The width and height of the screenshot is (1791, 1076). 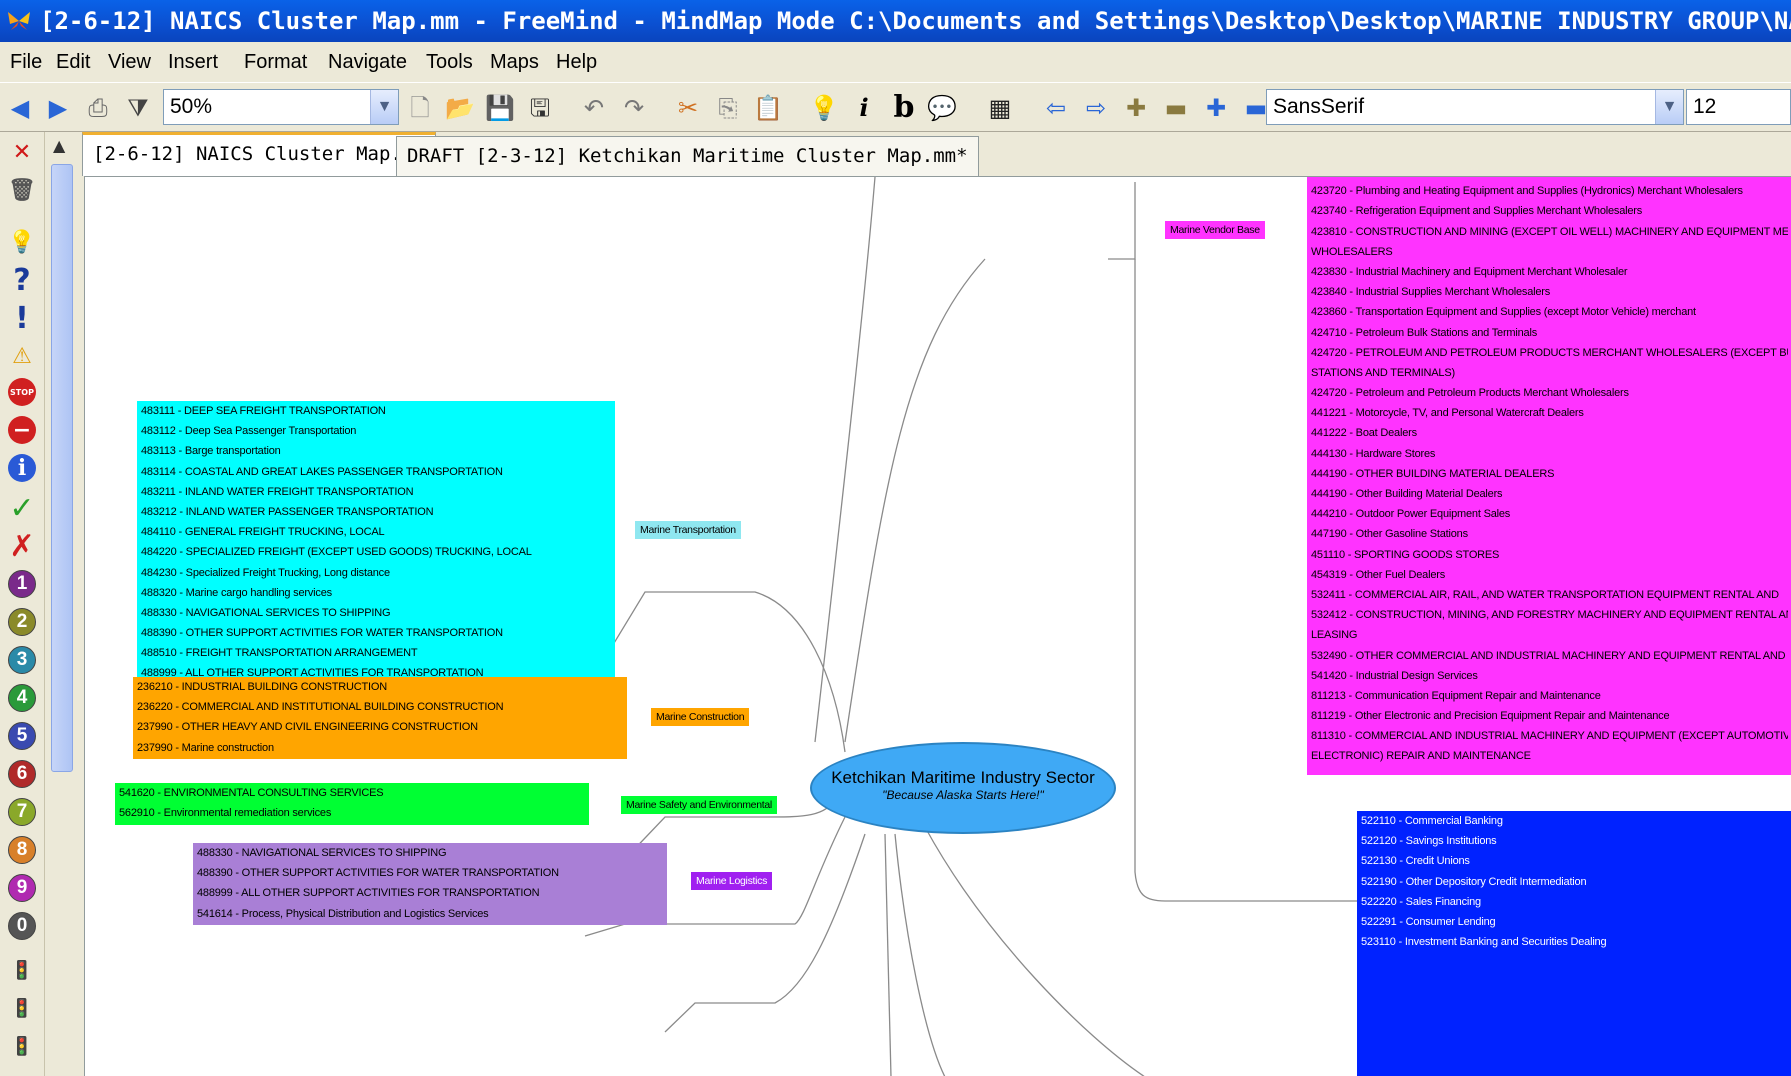 I want to click on font-family-select: SansSerif ▼, so click(x=1475, y=107).